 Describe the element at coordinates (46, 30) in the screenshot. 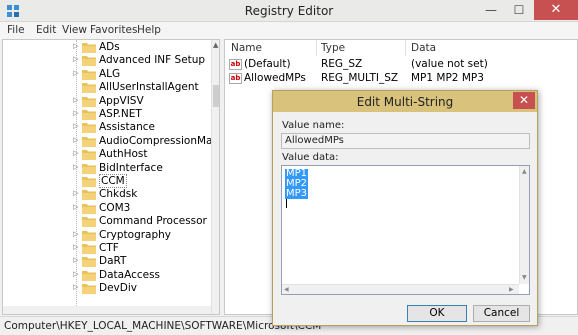

I see `menu-edit: Edit` at that location.